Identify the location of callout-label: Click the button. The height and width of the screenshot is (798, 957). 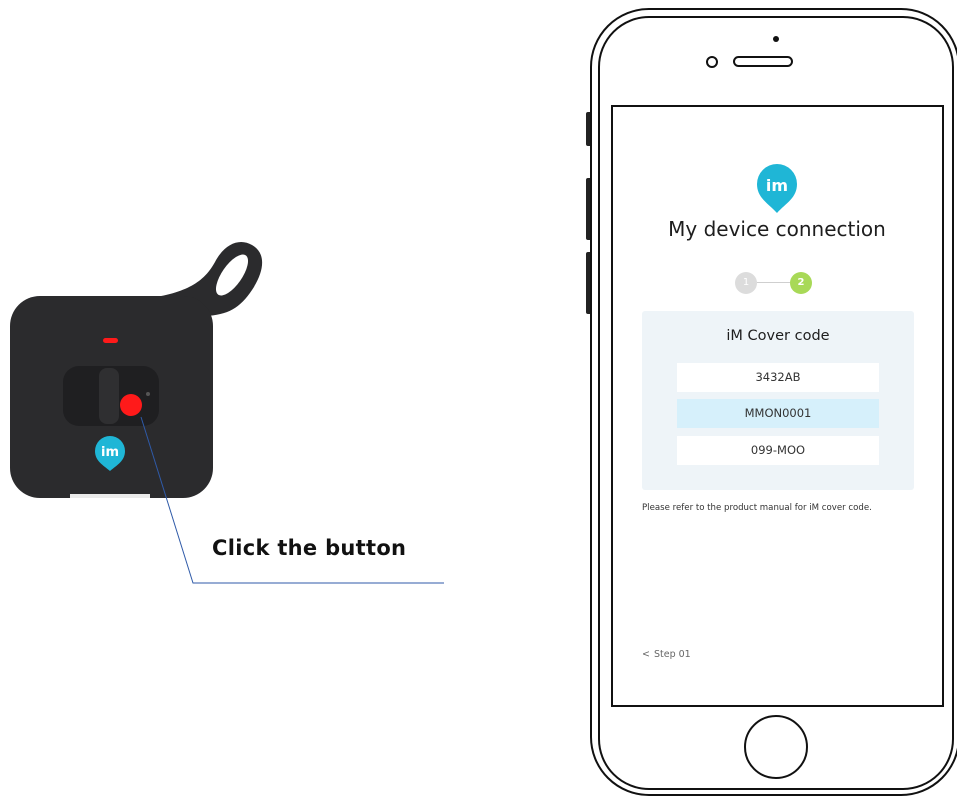
(309, 548).